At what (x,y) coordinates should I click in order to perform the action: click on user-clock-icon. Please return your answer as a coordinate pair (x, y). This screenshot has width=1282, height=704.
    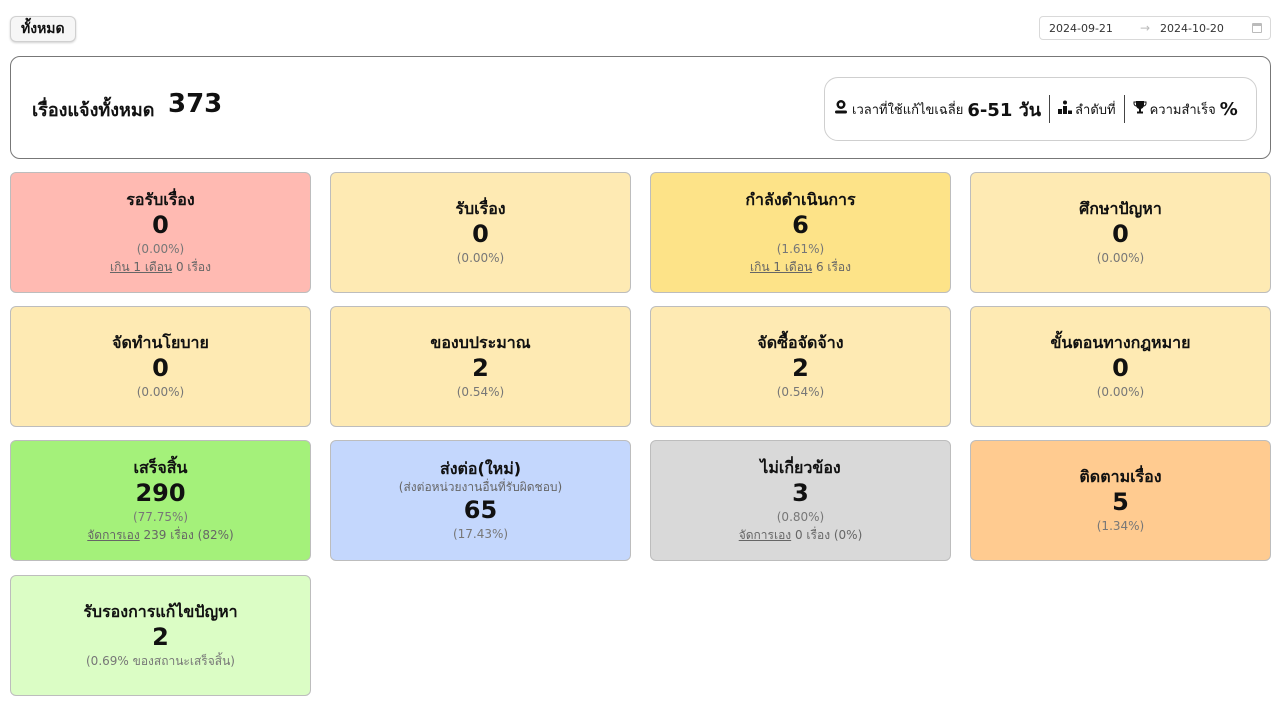
    Looking at the image, I should click on (841, 109).